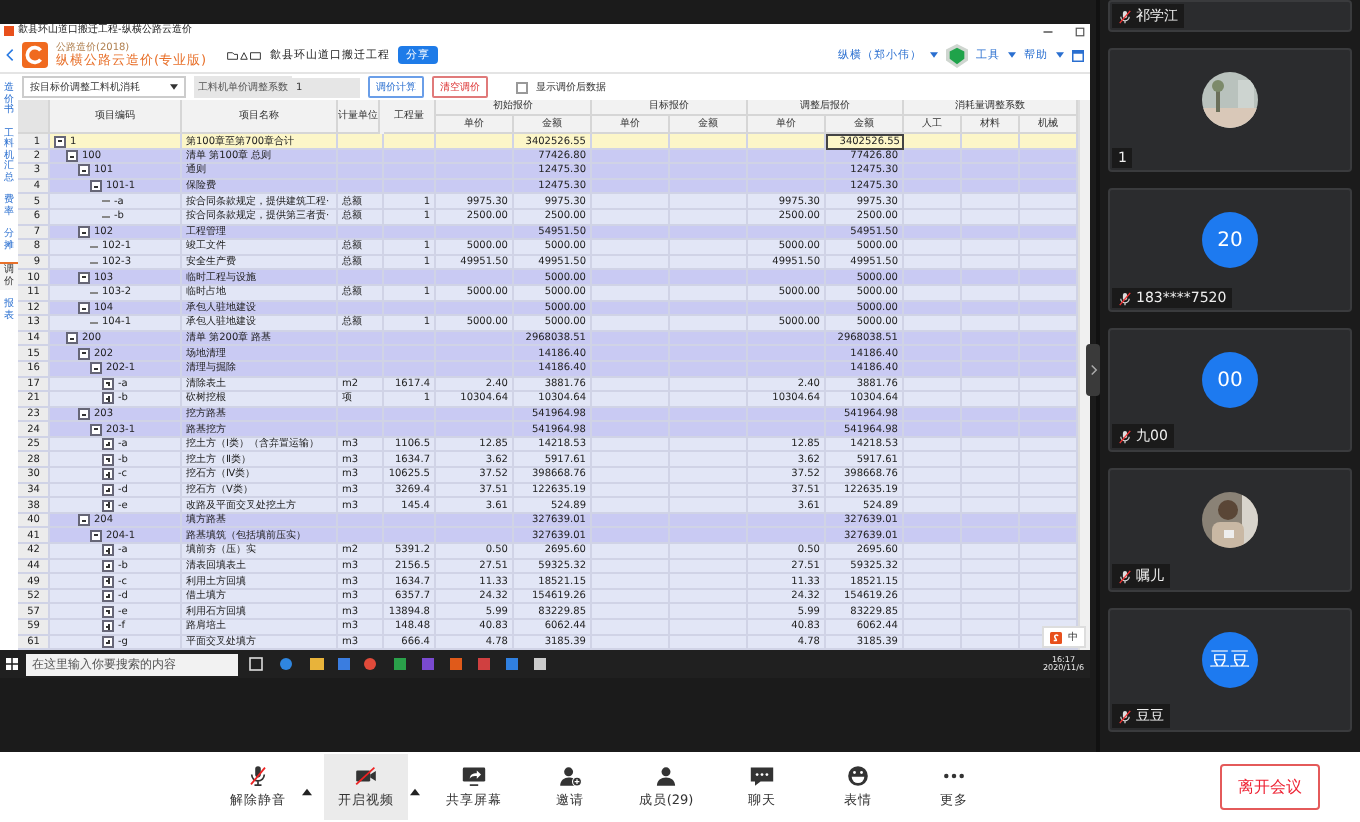 The width and height of the screenshot is (1360, 822). What do you see at coordinates (474, 776) in the screenshot?
I see `screen-share-icon` at bounding box center [474, 776].